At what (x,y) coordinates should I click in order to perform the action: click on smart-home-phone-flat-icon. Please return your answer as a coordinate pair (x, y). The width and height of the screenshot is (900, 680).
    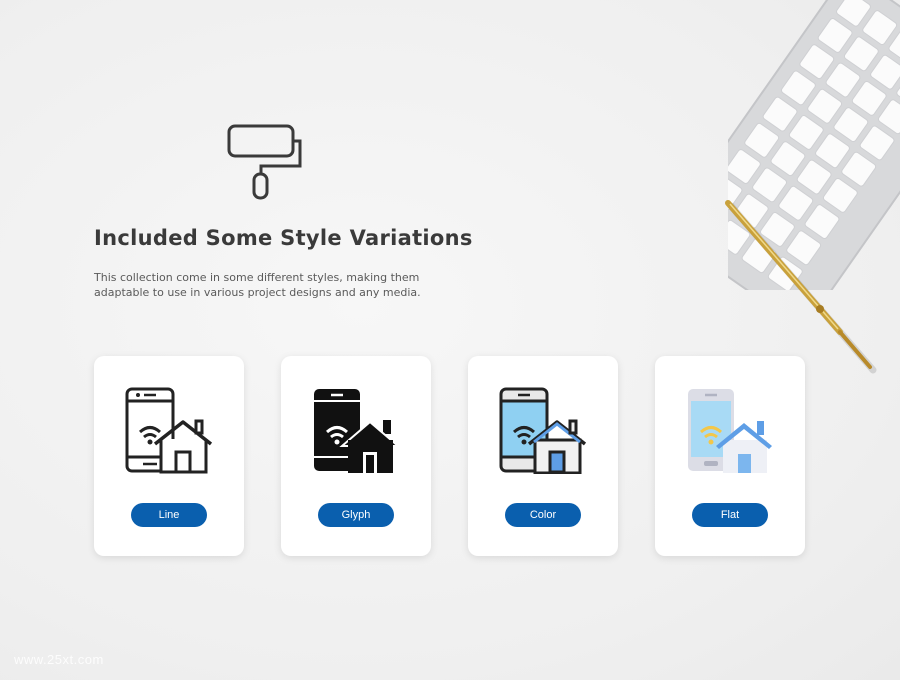
    Looking at the image, I should click on (730, 431).